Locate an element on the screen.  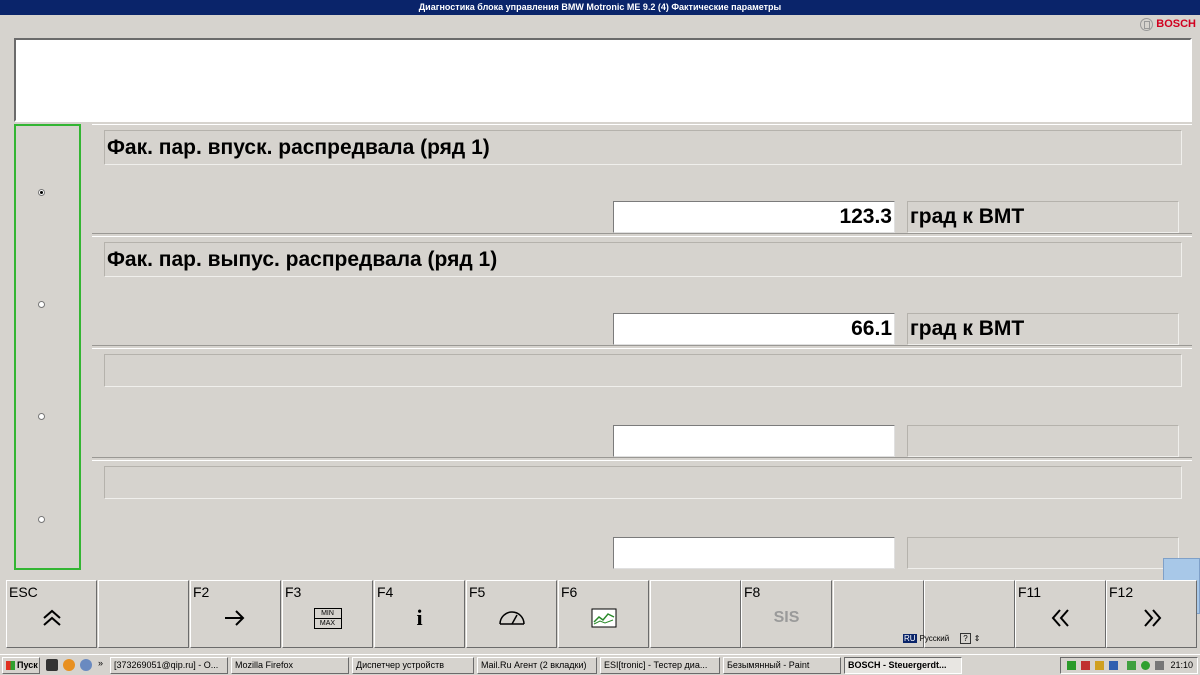
fkey-label: F4 is located at coordinates (385, 592).